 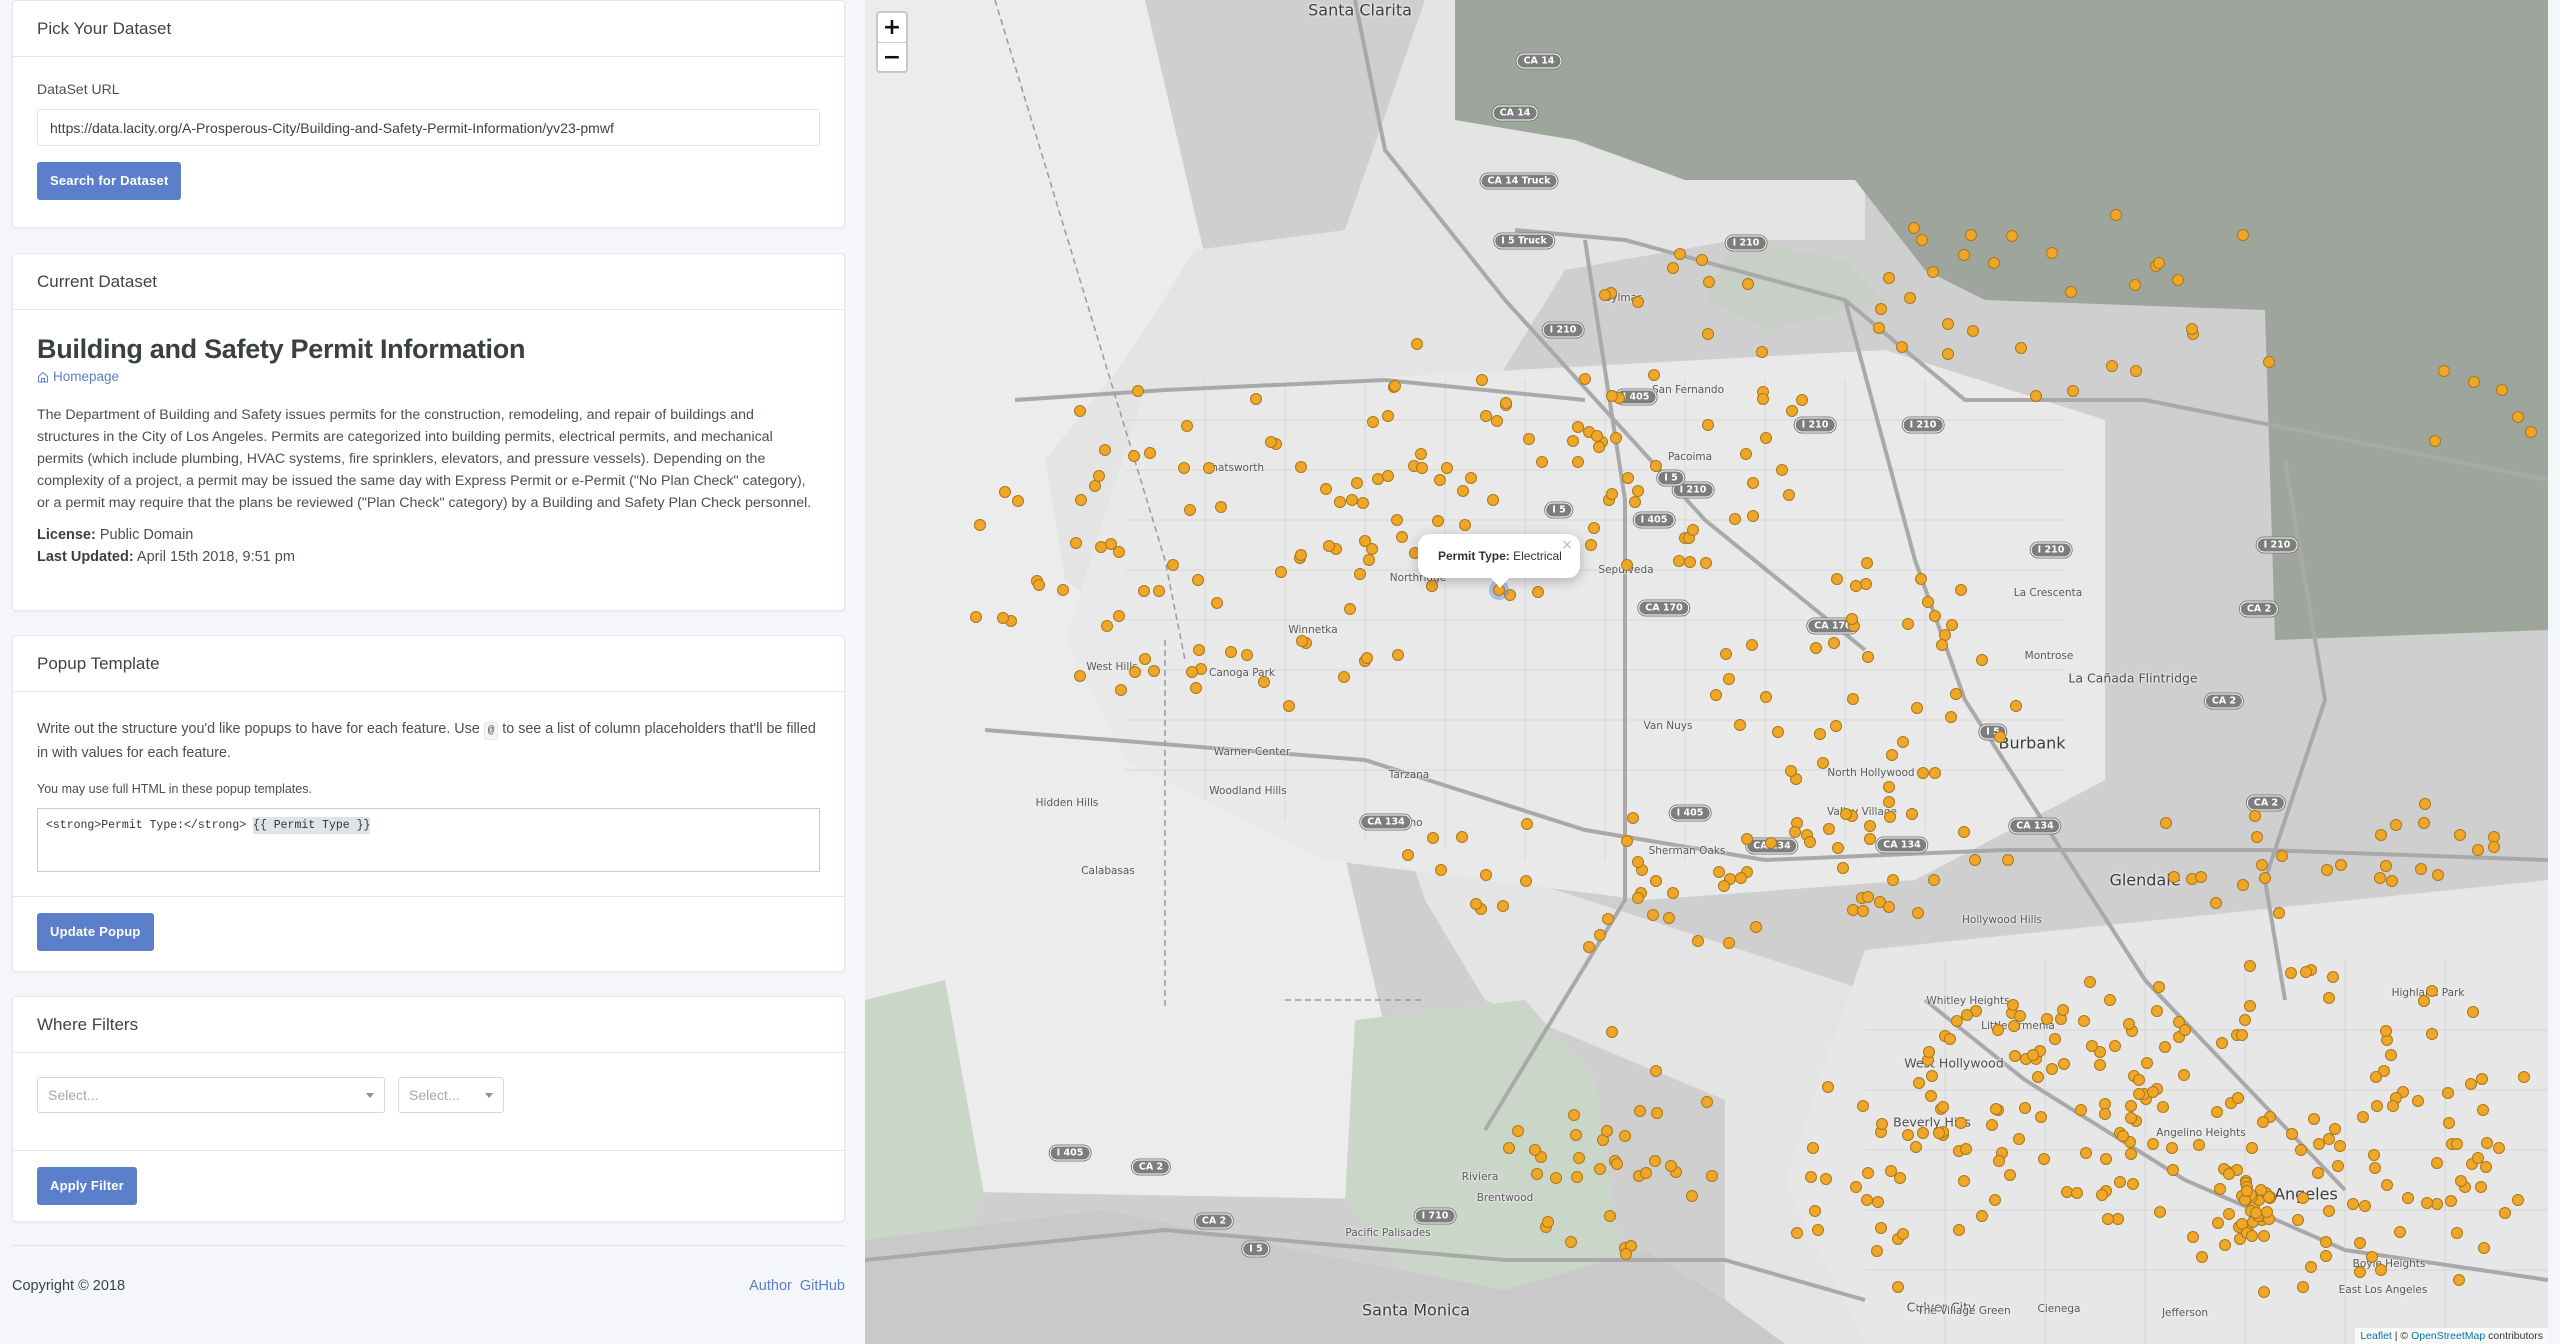 What do you see at coordinates (2376, 1336) in the screenshot?
I see `leaflet-link: Leaflet` at bounding box center [2376, 1336].